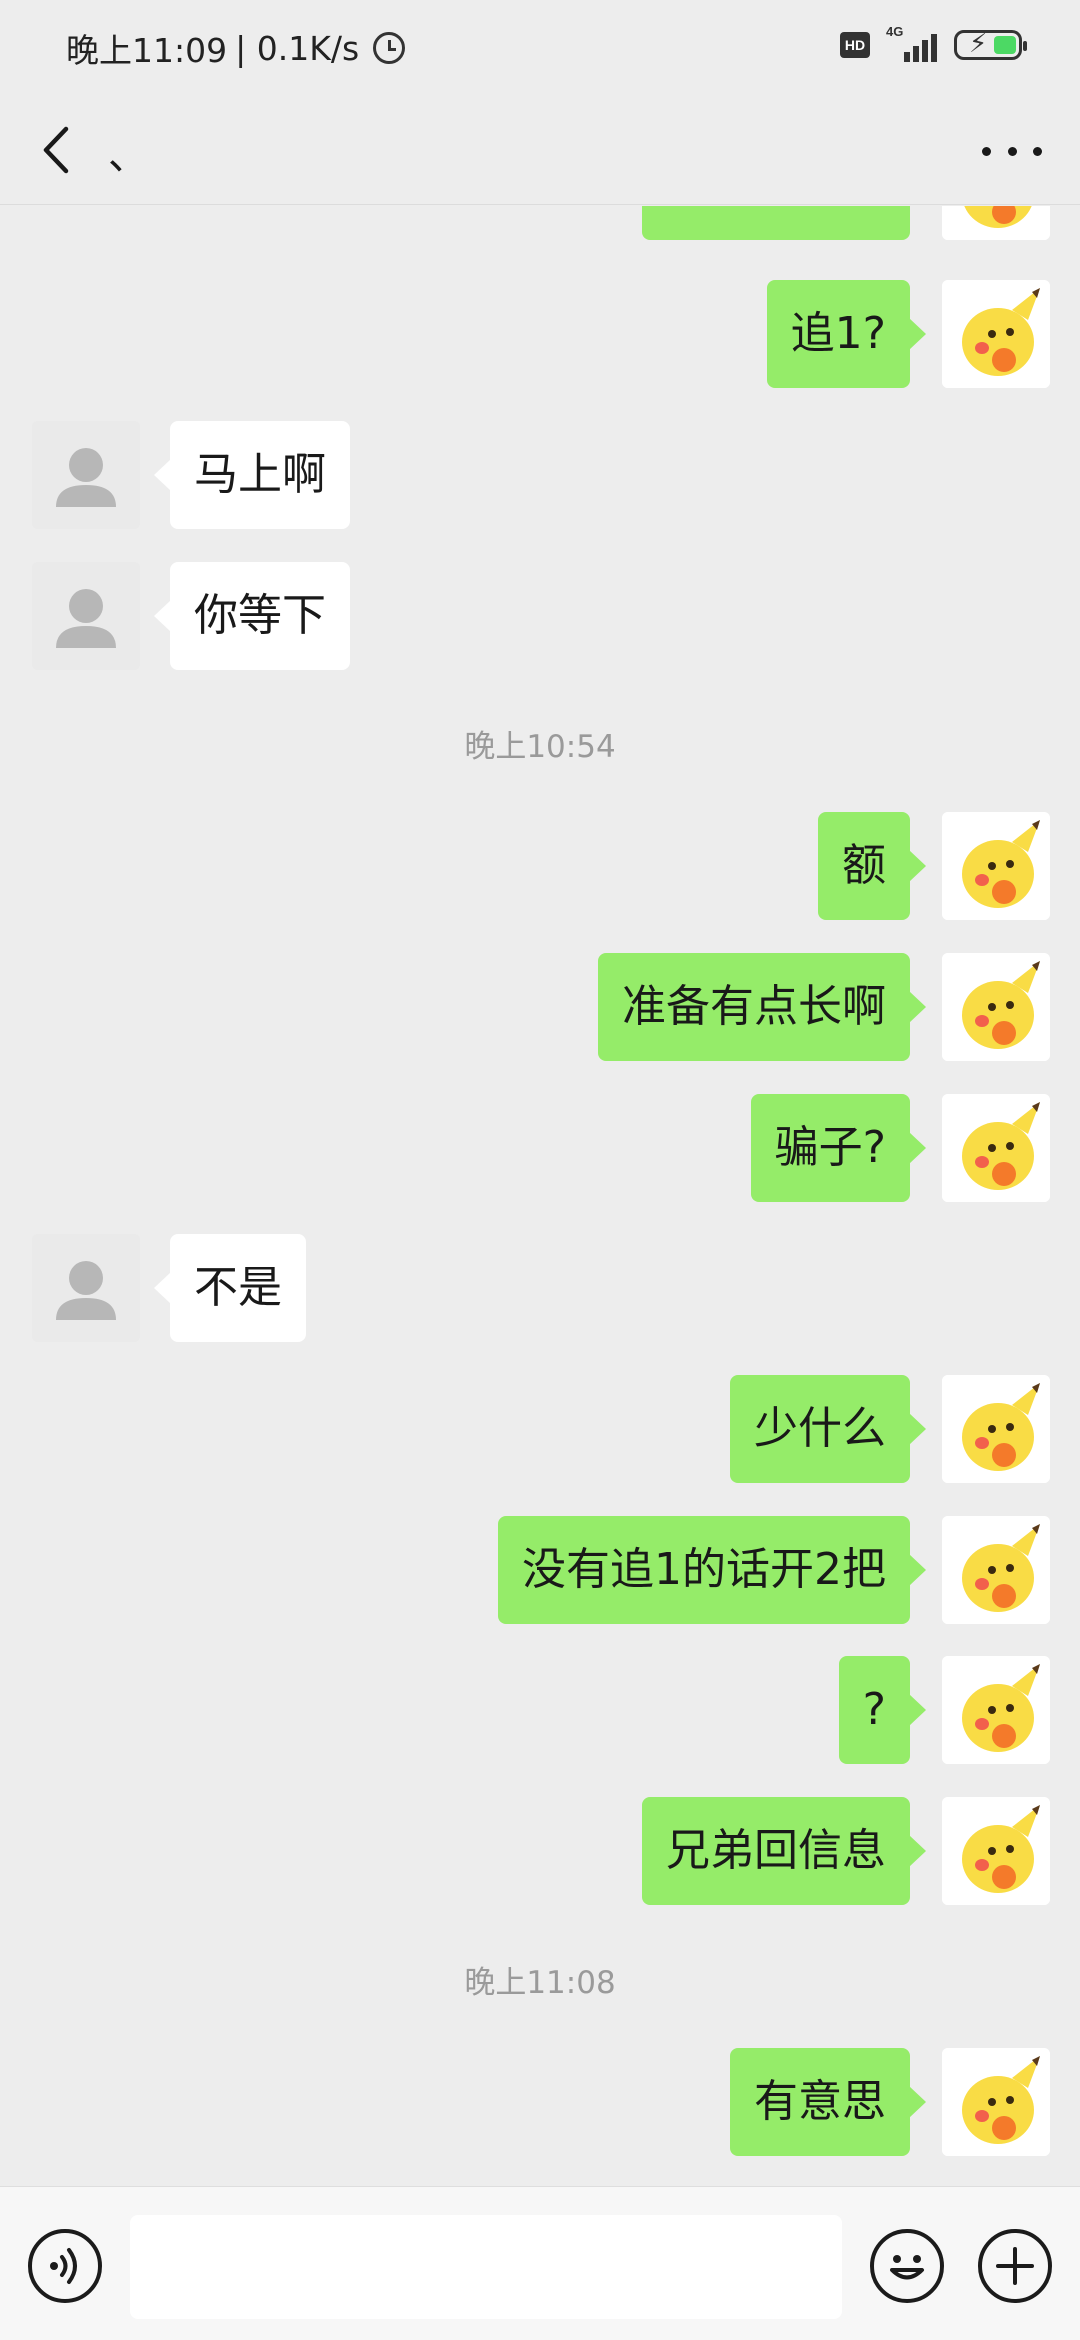  What do you see at coordinates (540, 475) in the screenshot?
I see `message-row: 马上啊` at bounding box center [540, 475].